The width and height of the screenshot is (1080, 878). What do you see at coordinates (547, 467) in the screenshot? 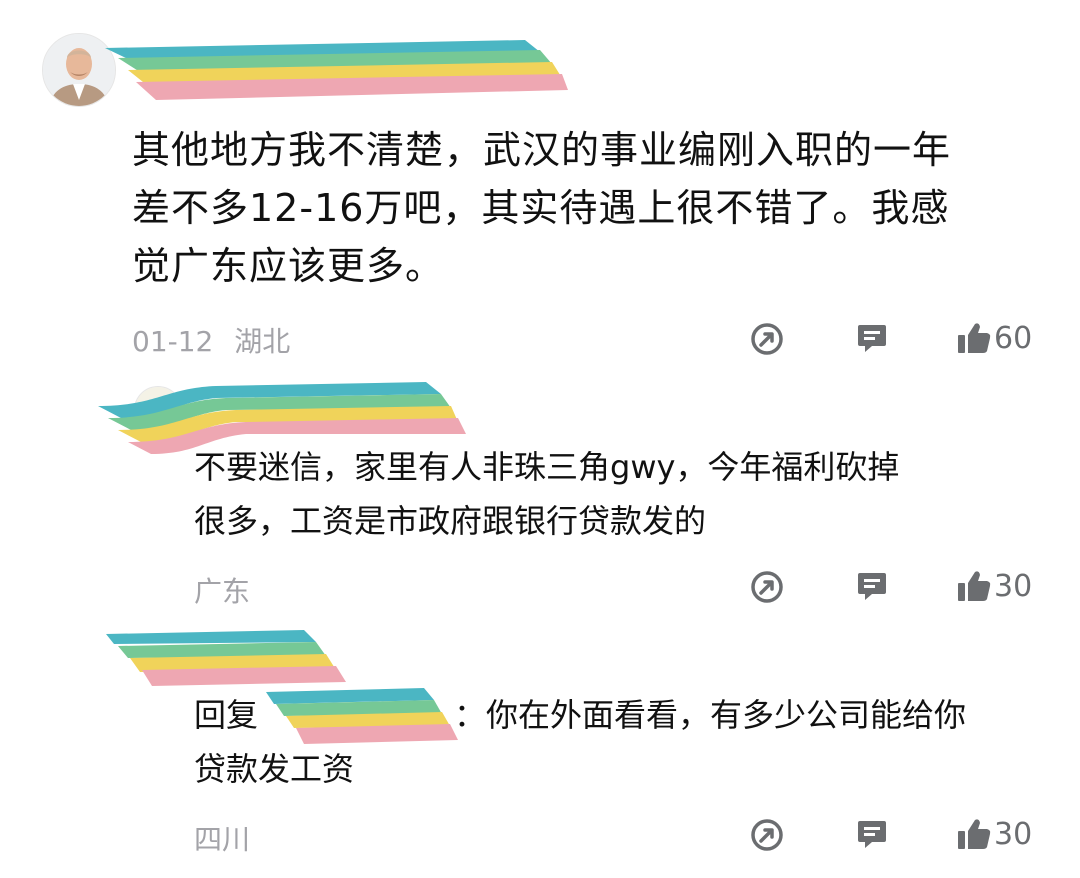
I see `reply-text-line: 不要迷信，家里有人非珠三角gwy，今年福利砍掉` at bounding box center [547, 467].